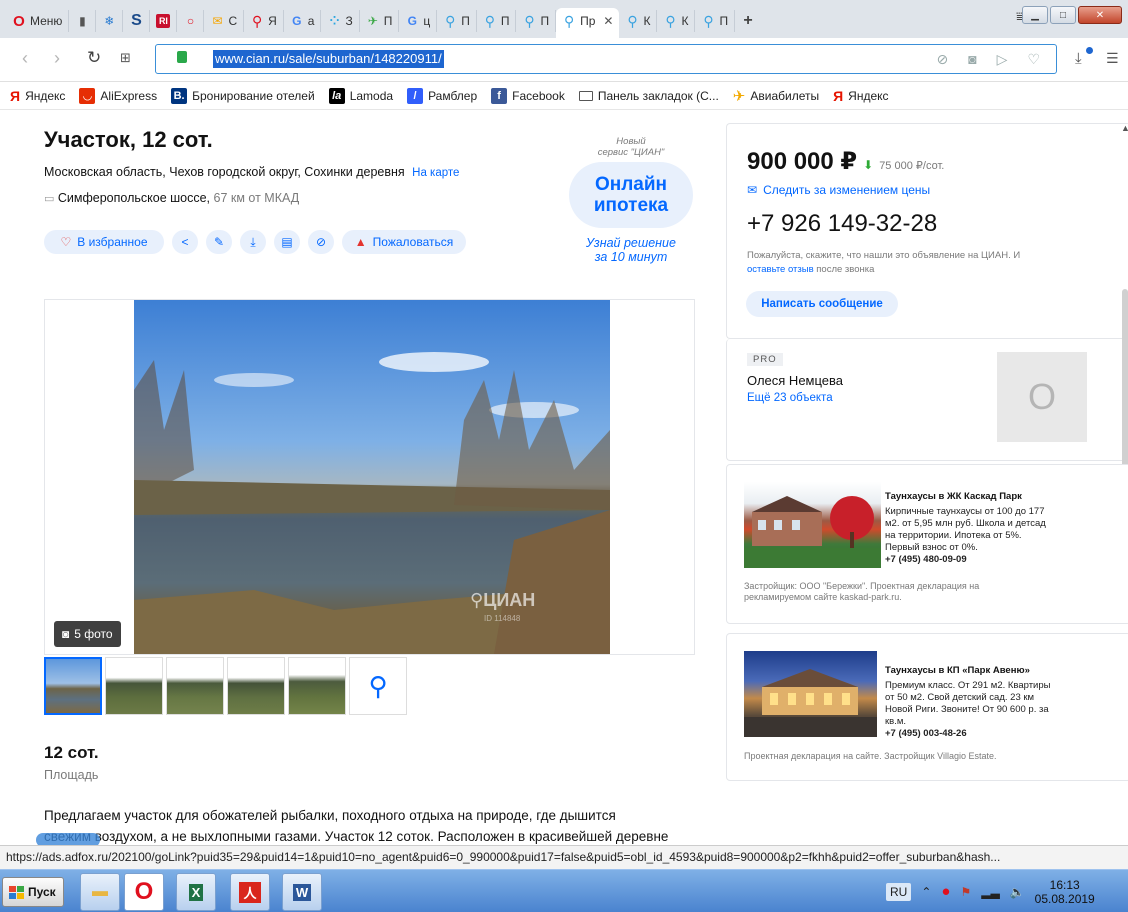 Image resolution: width=1128 pixels, height=912 pixels. What do you see at coordinates (378, 686) in the screenshot?
I see `map-thumbnail: ⚲` at bounding box center [378, 686].